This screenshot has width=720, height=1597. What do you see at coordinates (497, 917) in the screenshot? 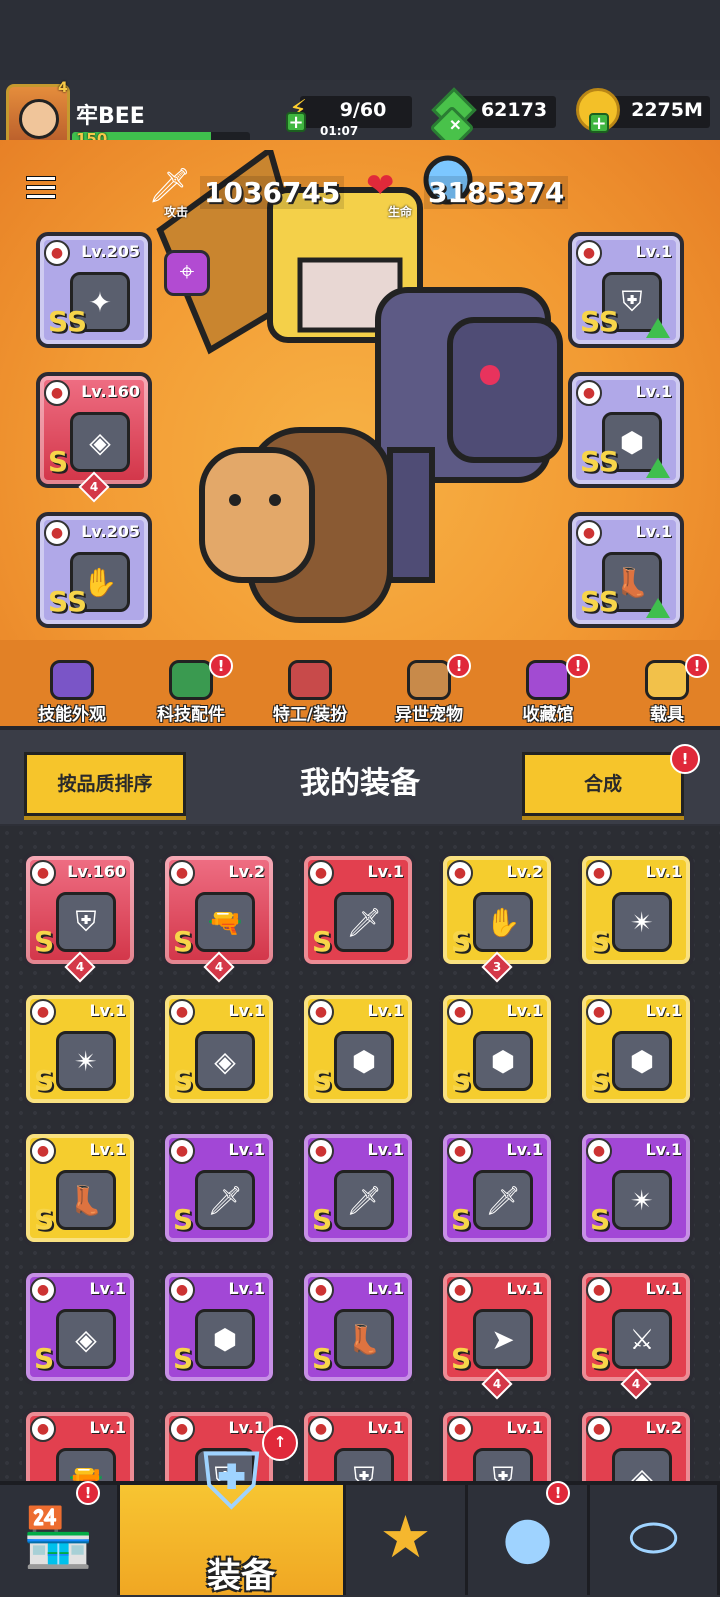
I see `inventory-item-3: ● Lv.2 ✋ S 3` at bounding box center [497, 917].